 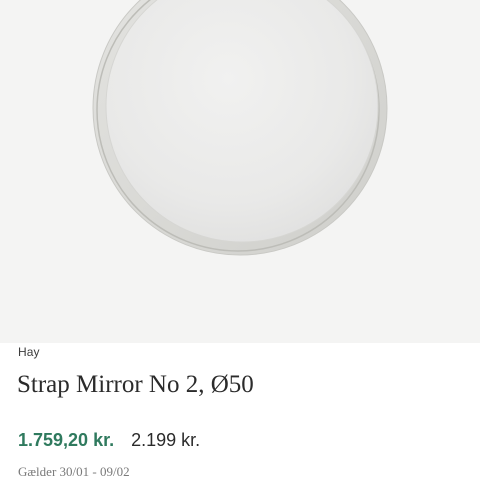 What do you see at coordinates (66, 440) in the screenshot?
I see `sale-price: 1.759,20 kr.` at bounding box center [66, 440].